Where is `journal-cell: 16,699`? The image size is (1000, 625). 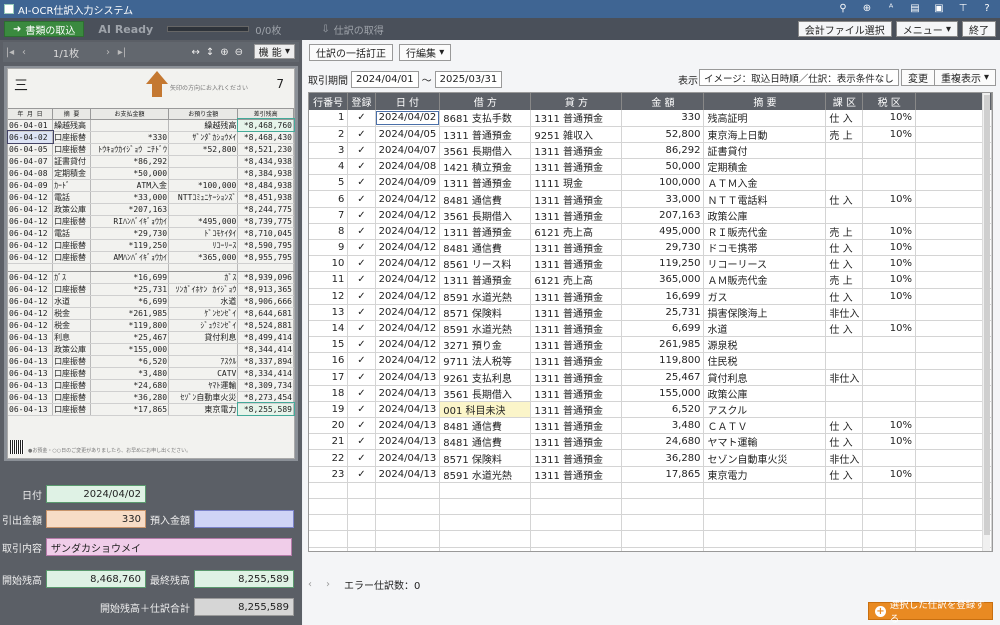 journal-cell: 16,699 is located at coordinates (663, 296).